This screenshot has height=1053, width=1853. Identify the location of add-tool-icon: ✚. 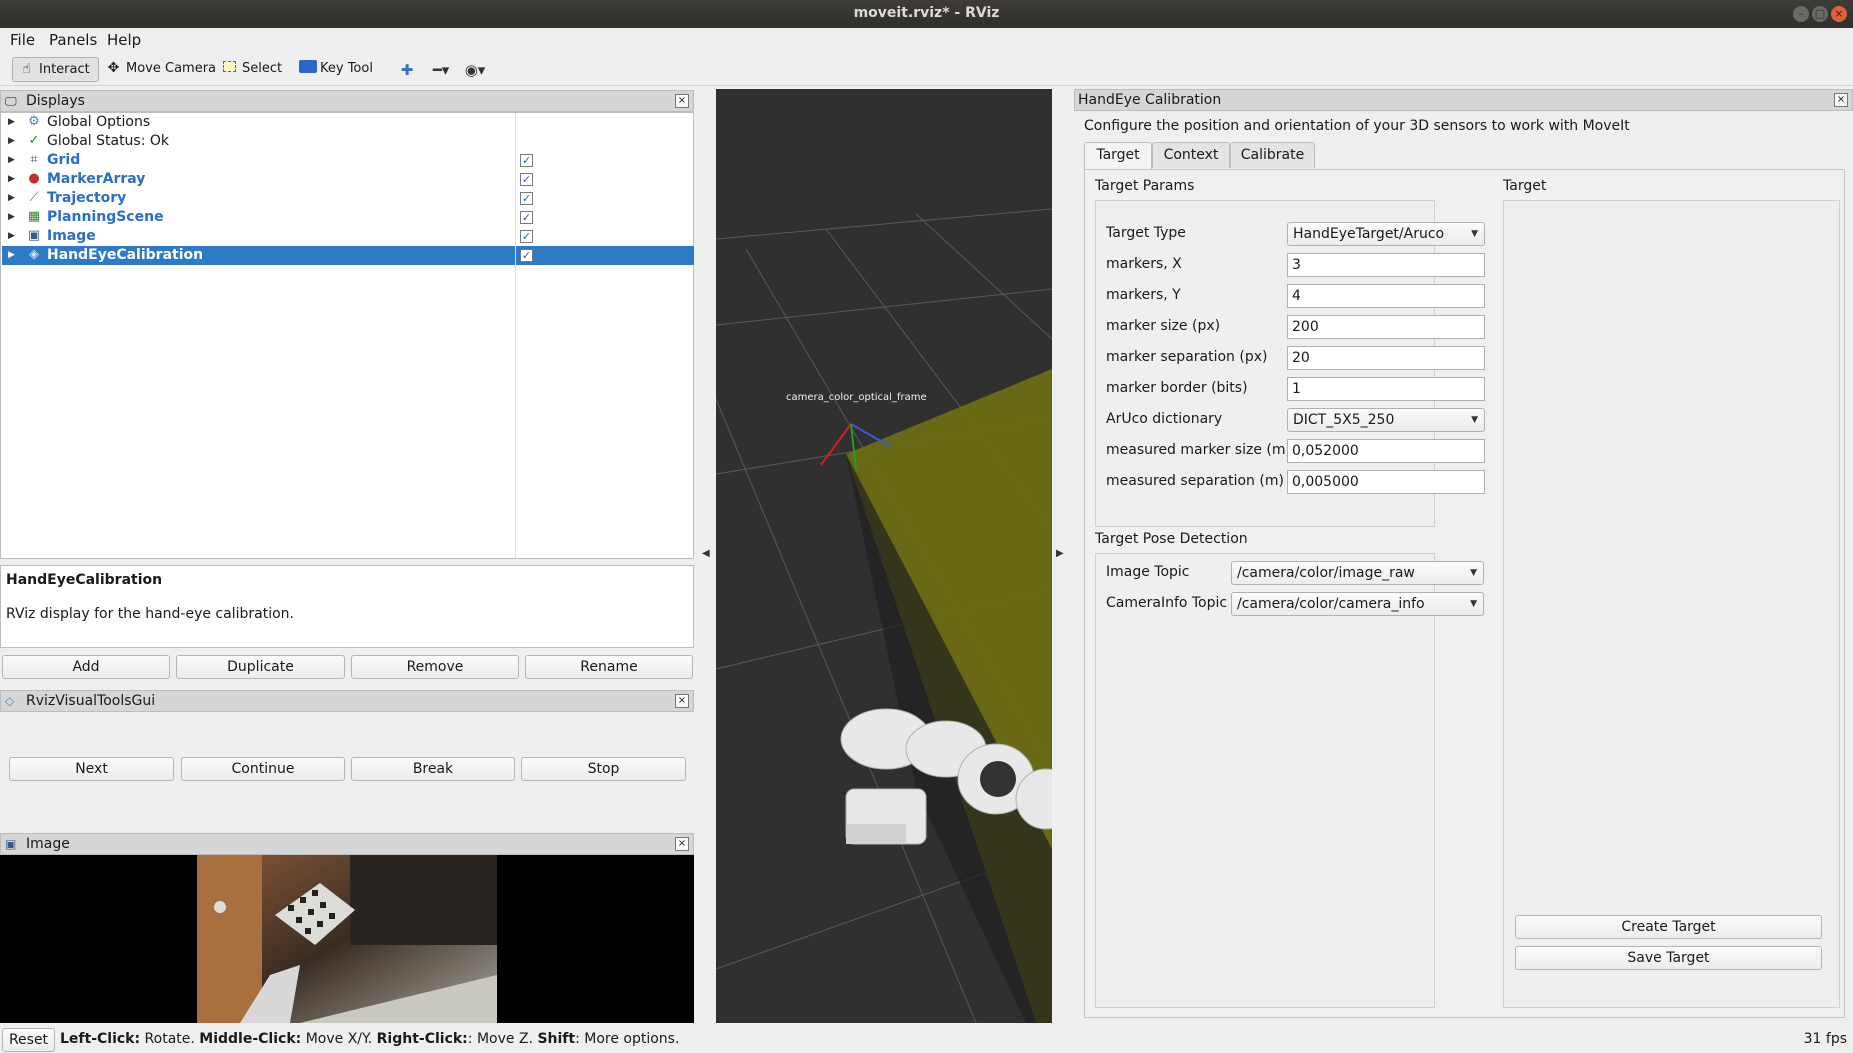
(407, 70).